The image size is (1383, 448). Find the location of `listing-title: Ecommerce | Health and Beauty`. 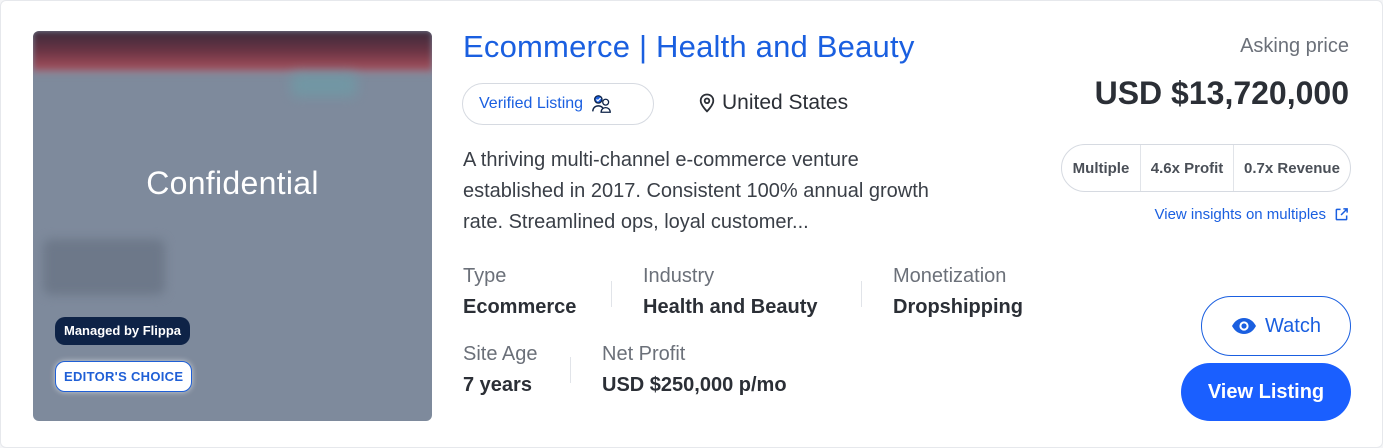

listing-title: Ecommerce | Health and Beauty is located at coordinates (689, 47).